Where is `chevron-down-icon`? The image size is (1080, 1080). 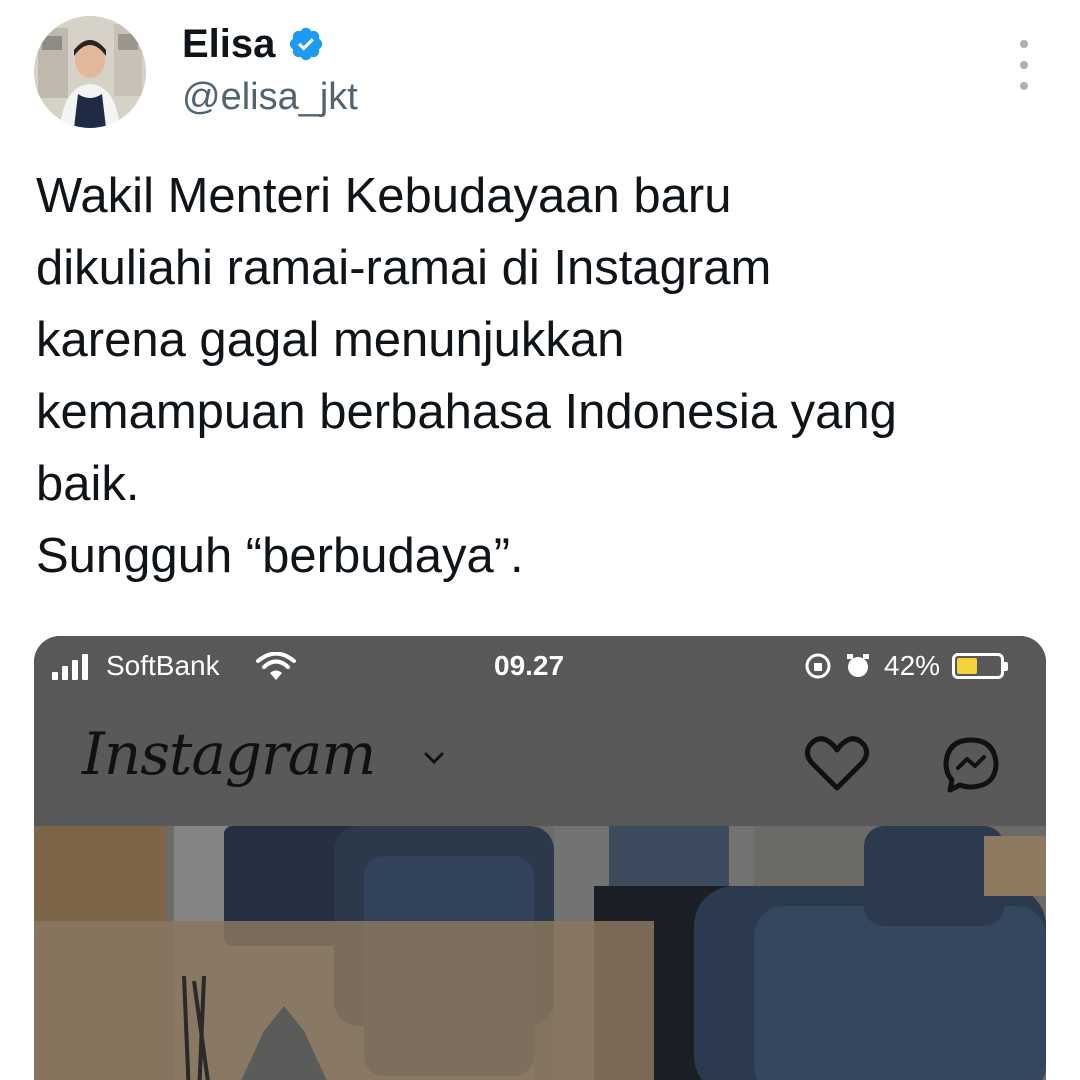 chevron-down-icon is located at coordinates (434, 758).